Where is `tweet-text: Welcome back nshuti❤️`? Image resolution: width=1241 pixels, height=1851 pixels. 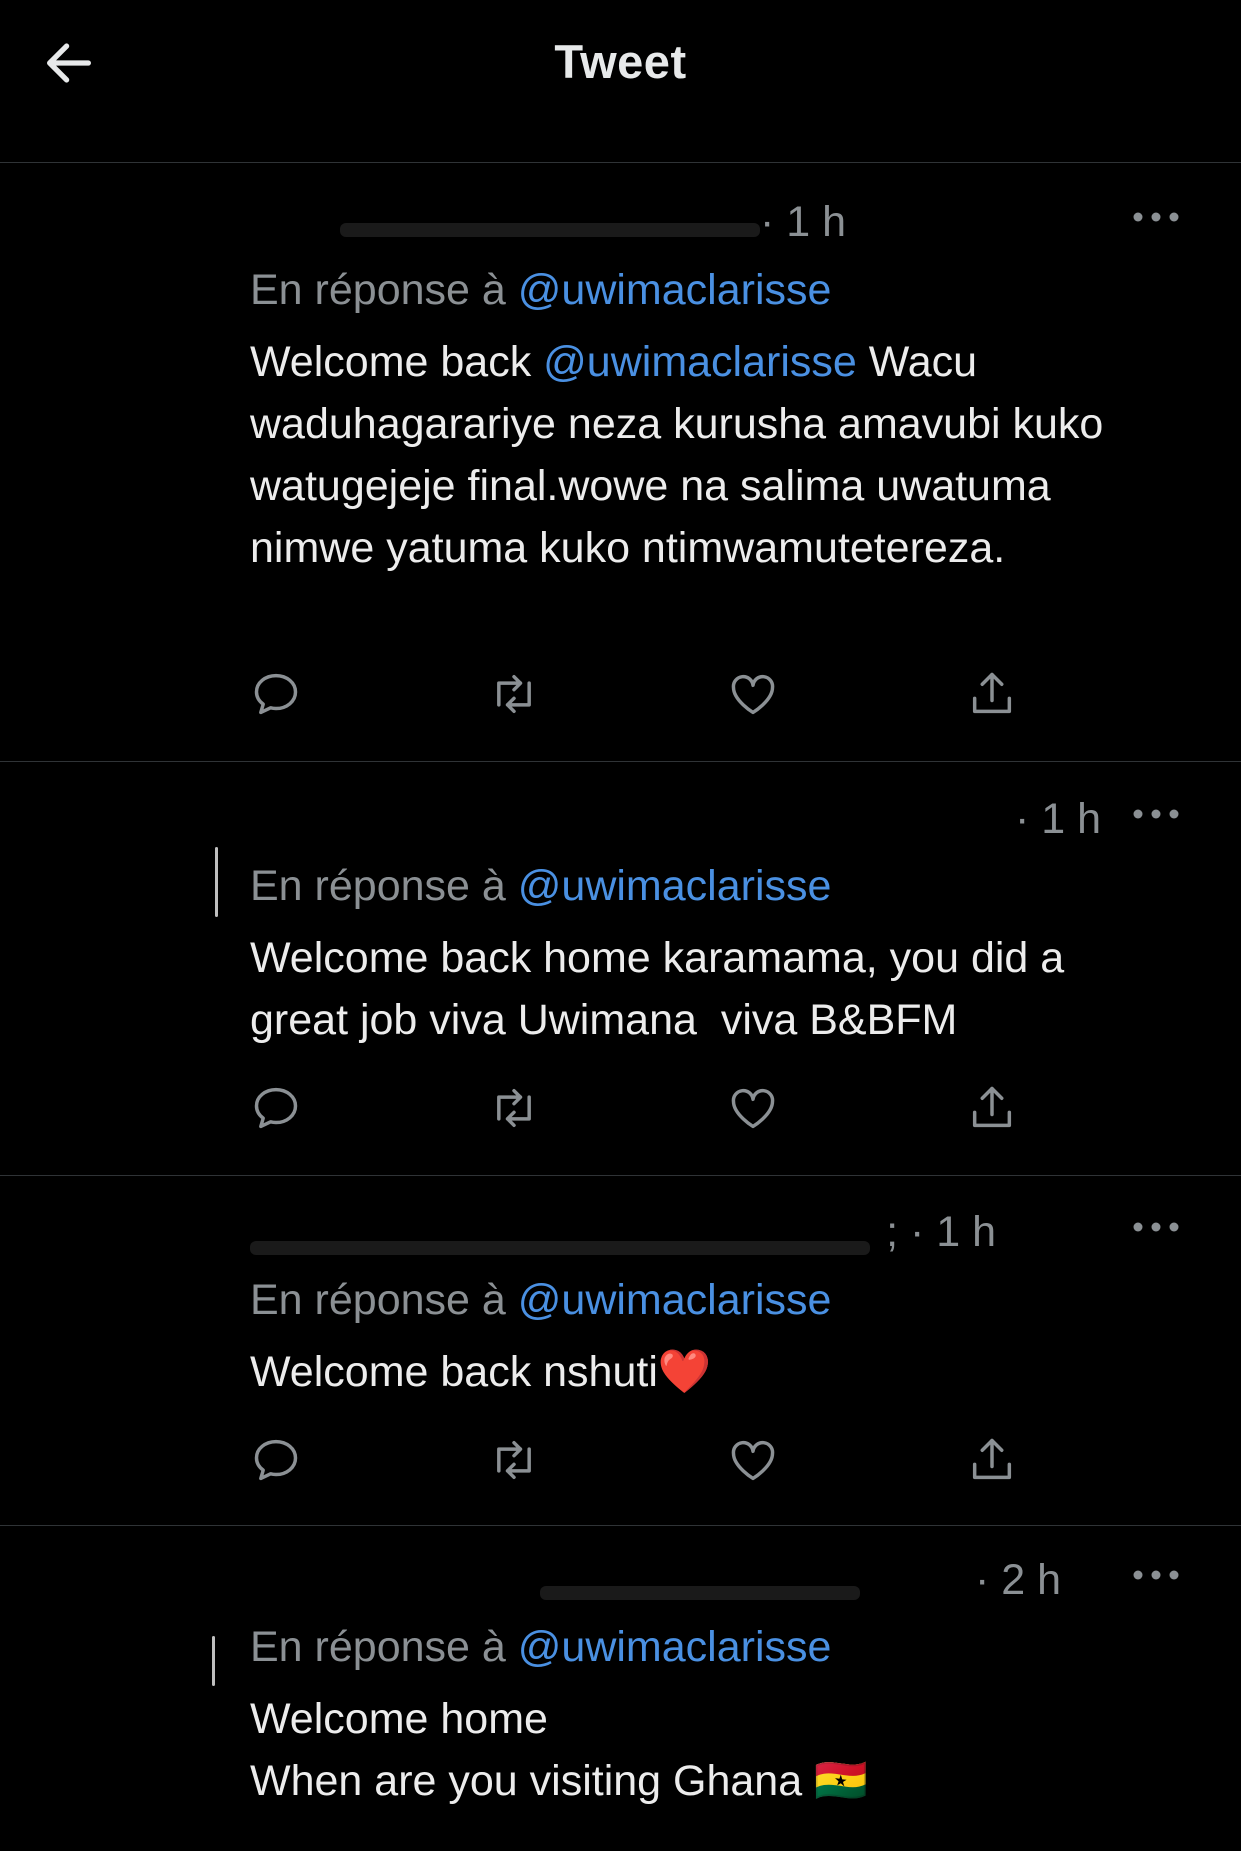
tweet-text: Welcome back nshuti❤️ is located at coordinates (481, 1372).